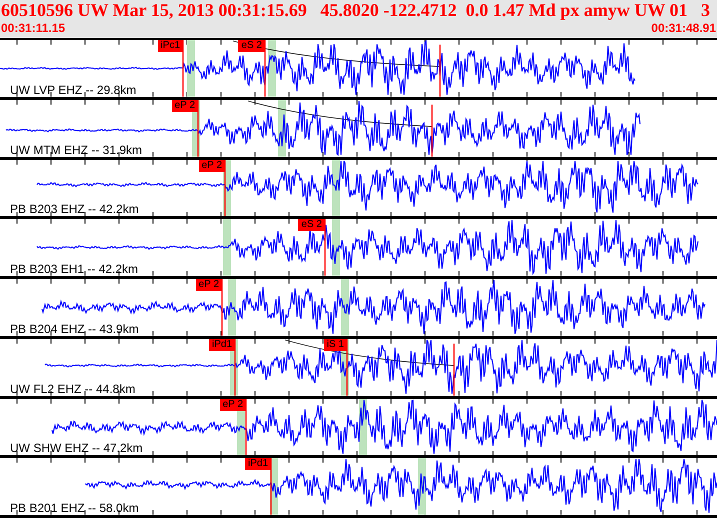 Image resolution: width=717 pixels, height=518 pixels. I want to click on trace-label: UW SHW EHZ -- 47.2km, so click(76, 448).